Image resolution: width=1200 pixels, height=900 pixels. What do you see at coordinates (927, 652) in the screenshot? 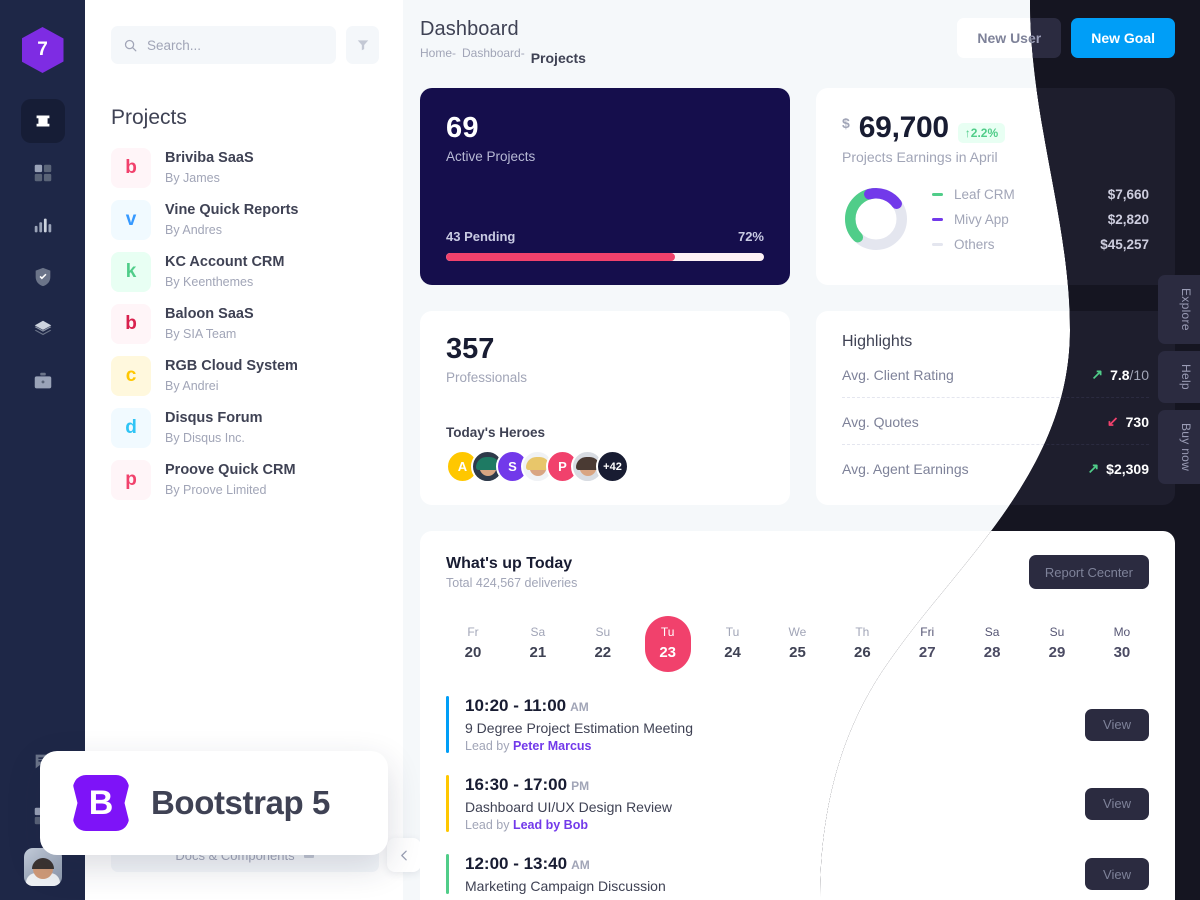
I see `day-number: 27` at bounding box center [927, 652].